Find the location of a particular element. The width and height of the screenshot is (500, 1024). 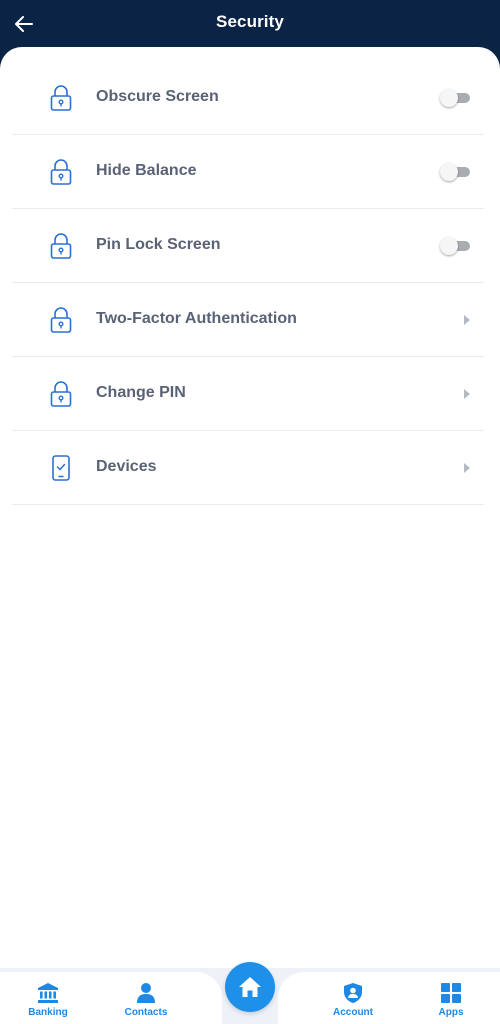

pin-lock-screen-toggle is located at coordinates (456, 246).